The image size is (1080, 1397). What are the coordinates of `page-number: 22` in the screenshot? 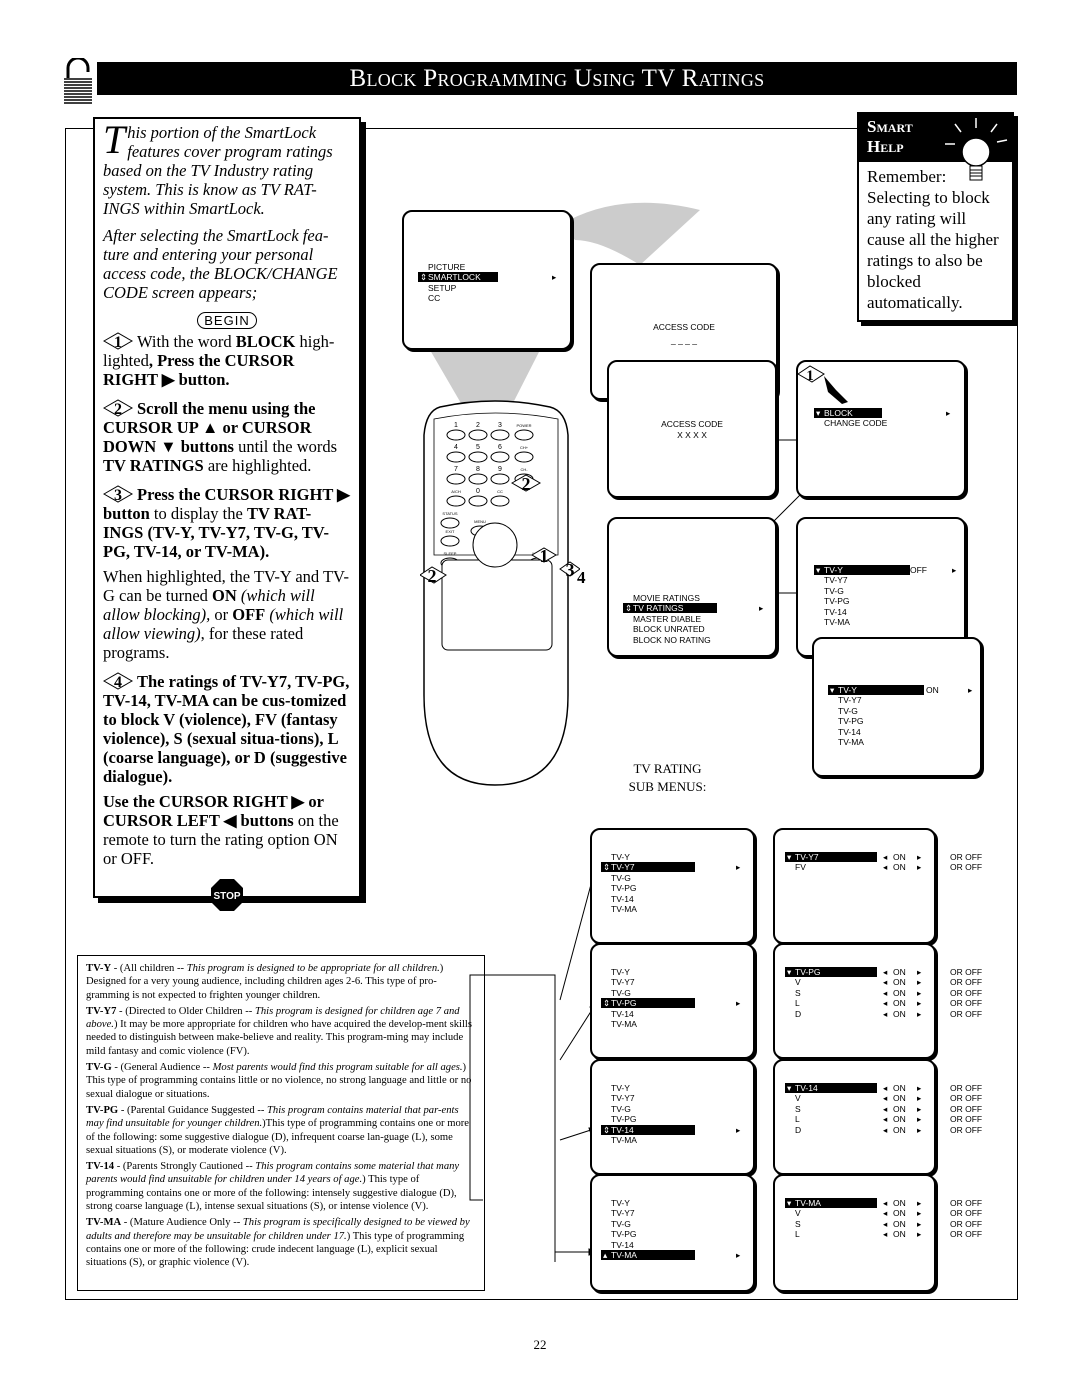 It's located at (540, 1344).